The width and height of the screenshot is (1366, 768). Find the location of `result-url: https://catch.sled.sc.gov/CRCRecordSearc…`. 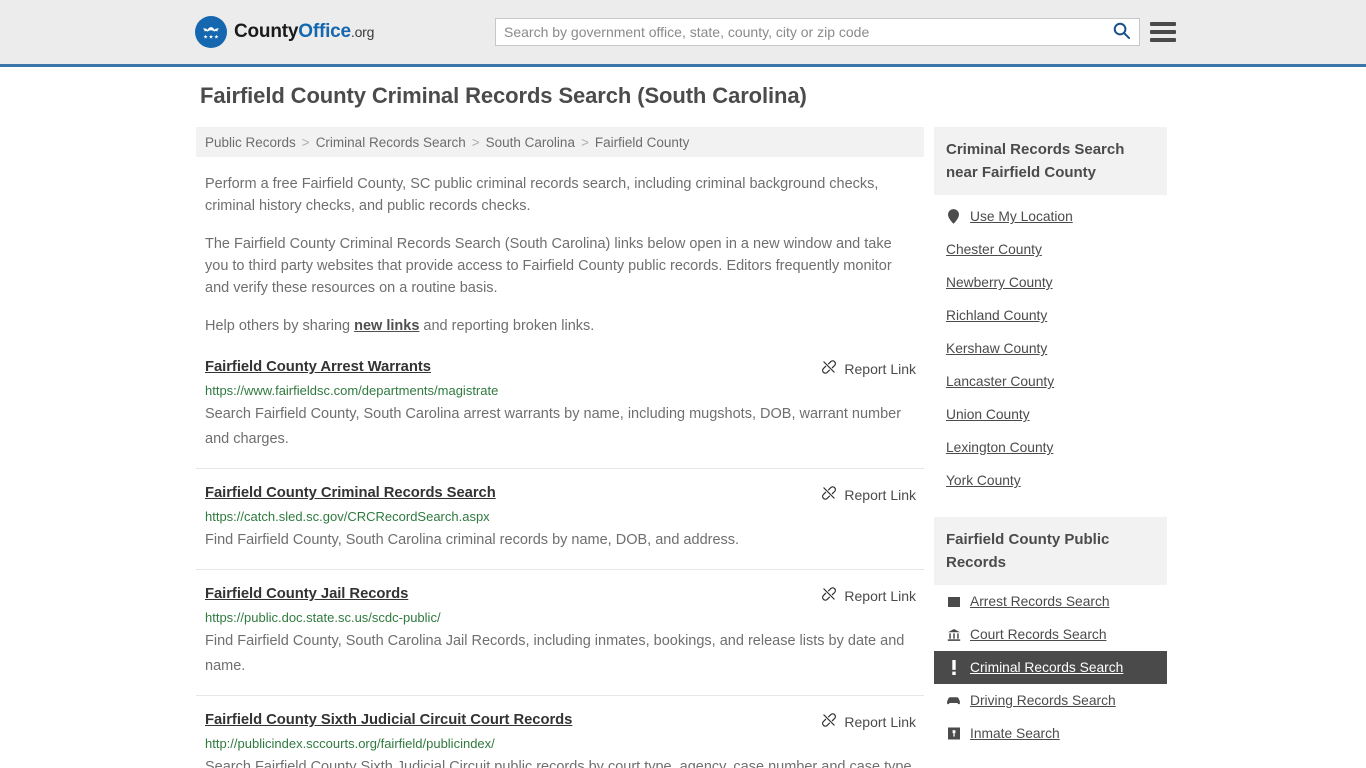

result-url: https://catch.sled.sc.gov/CRCRecordSearc… is located at coordinates (347, 516).